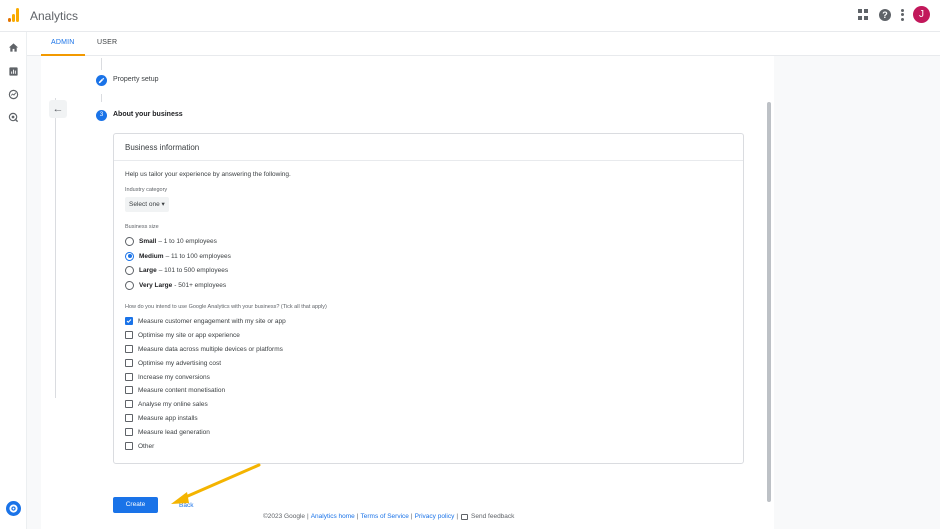 This screenshot has width=940, height=529. What do you see at coordinates (136, 79) in the screenshot?
I see `step-property-setup: Property setup` at bounding box center [136, 79].